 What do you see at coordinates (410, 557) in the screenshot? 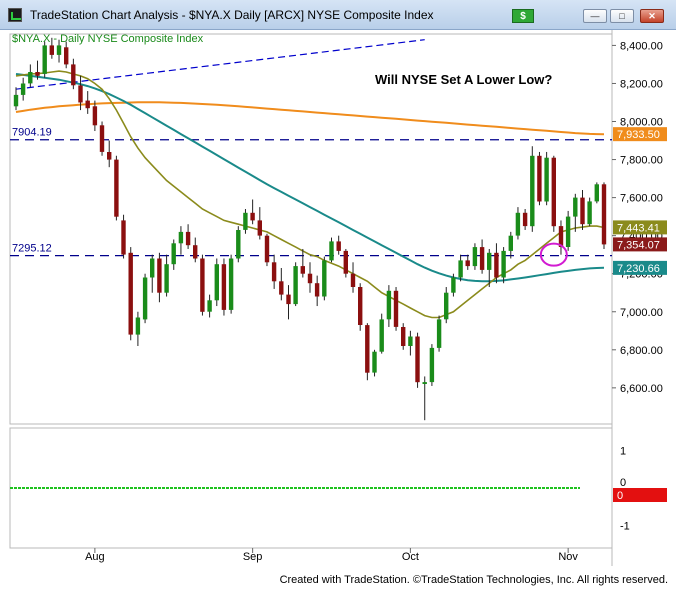
I see `x-month-label: Oct` at bounding box center [410, 557].